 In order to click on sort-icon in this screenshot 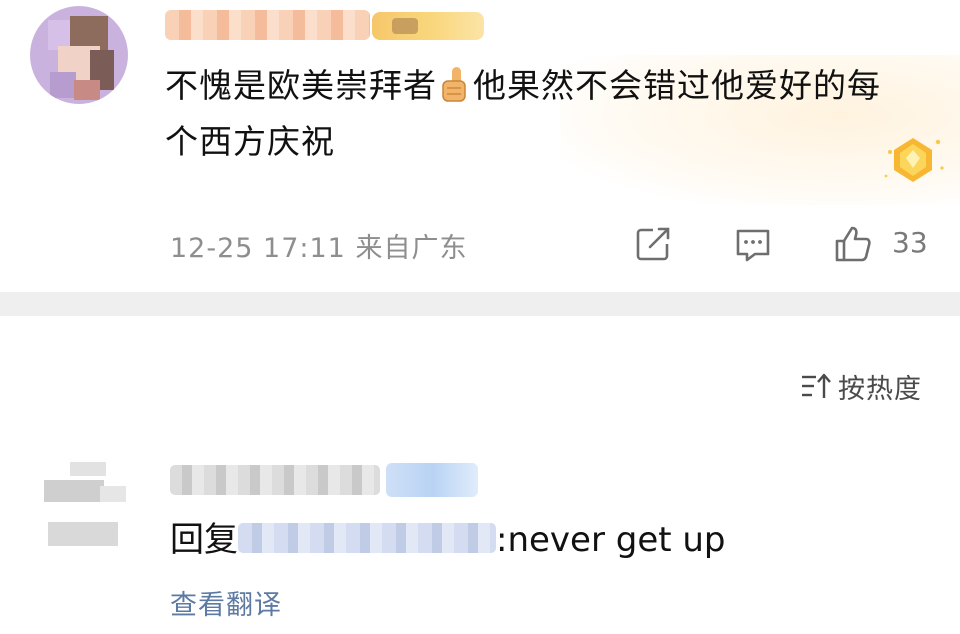, I will do `click(816, 385)`.